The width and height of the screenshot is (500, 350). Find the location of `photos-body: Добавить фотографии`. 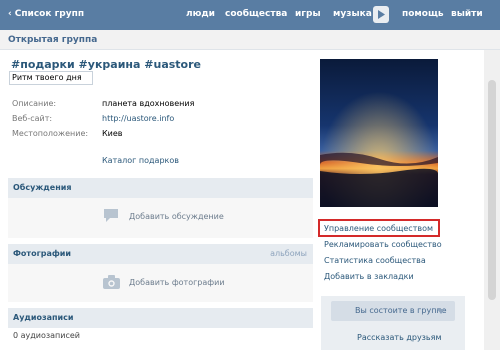

photos-body: Добавить фотографии is located at coordinates (160, 283).